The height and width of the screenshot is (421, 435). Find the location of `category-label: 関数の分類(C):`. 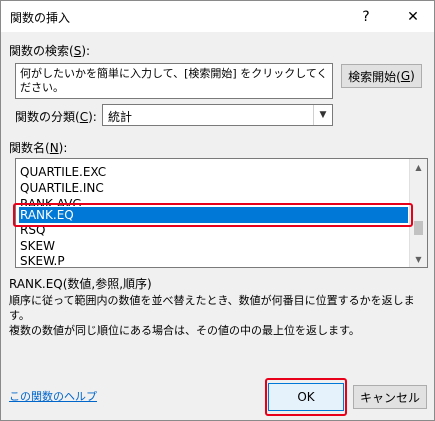

category-label: 関数の分類(C): is located at coordinates (56, 117).